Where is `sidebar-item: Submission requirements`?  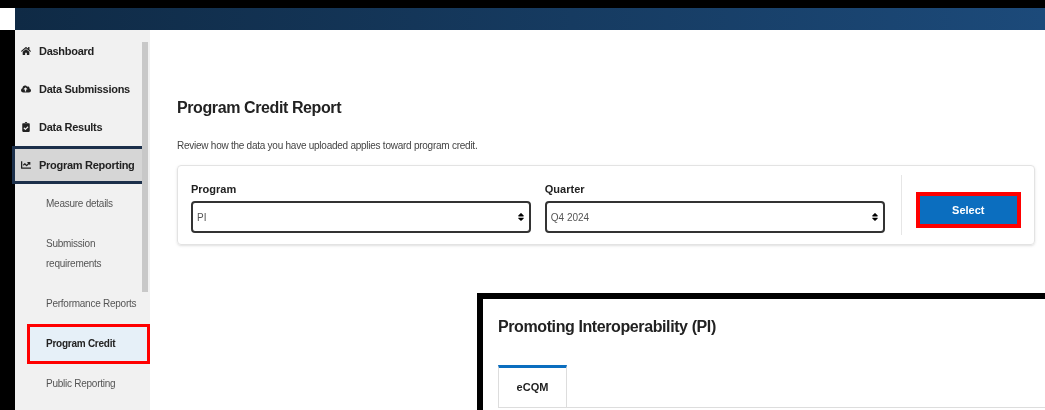 sidebar-item: Submission requirements is located at coordinates (88, 254).